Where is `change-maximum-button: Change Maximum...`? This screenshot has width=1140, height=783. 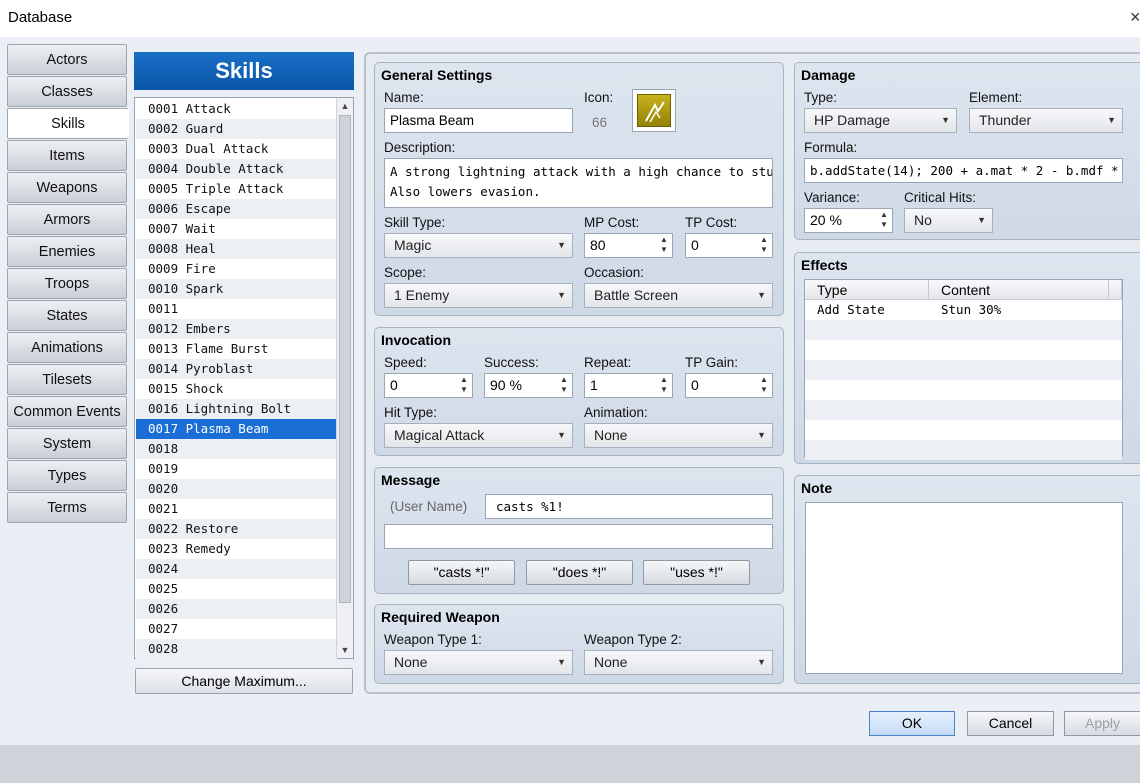
change-maximum-button: Change Maximum... is located at coordinates (244, 681).